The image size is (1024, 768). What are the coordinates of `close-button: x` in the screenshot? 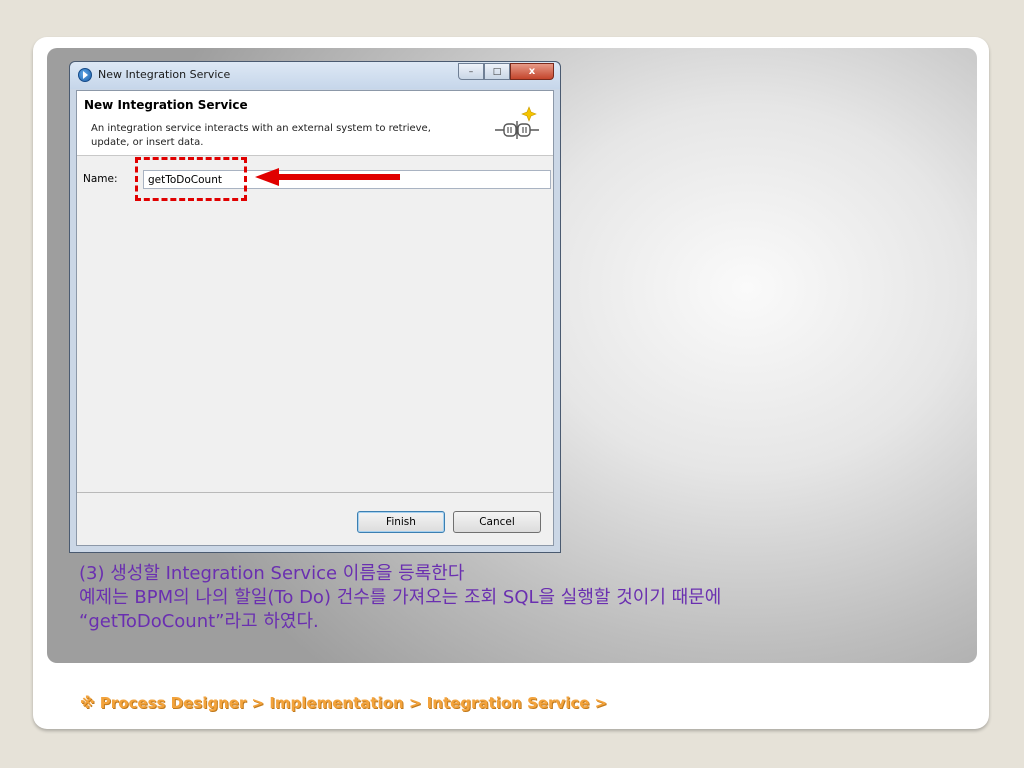 It's located at (532, 71).